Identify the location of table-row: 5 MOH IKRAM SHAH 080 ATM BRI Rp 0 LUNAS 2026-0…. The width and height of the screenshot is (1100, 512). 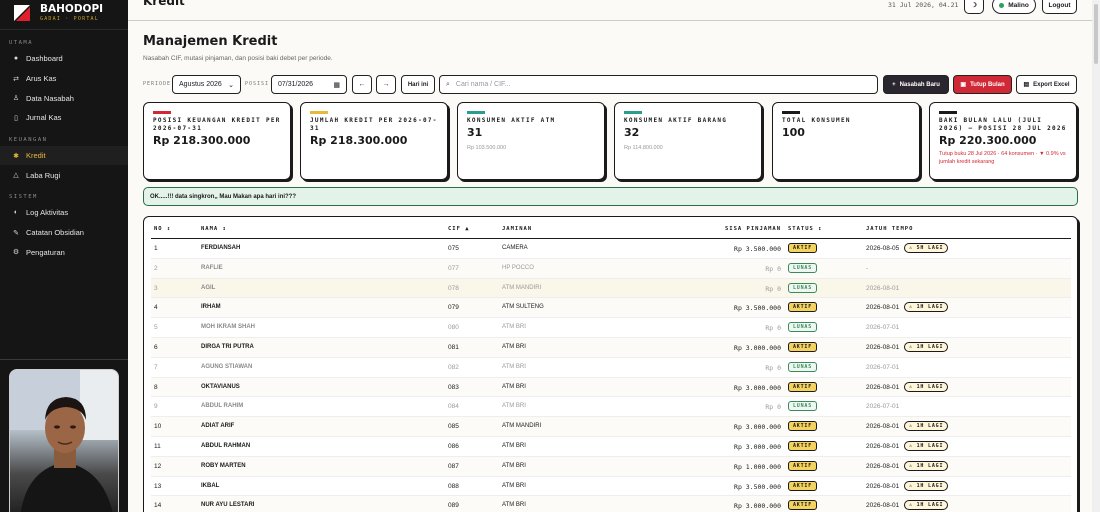
(611, 328).